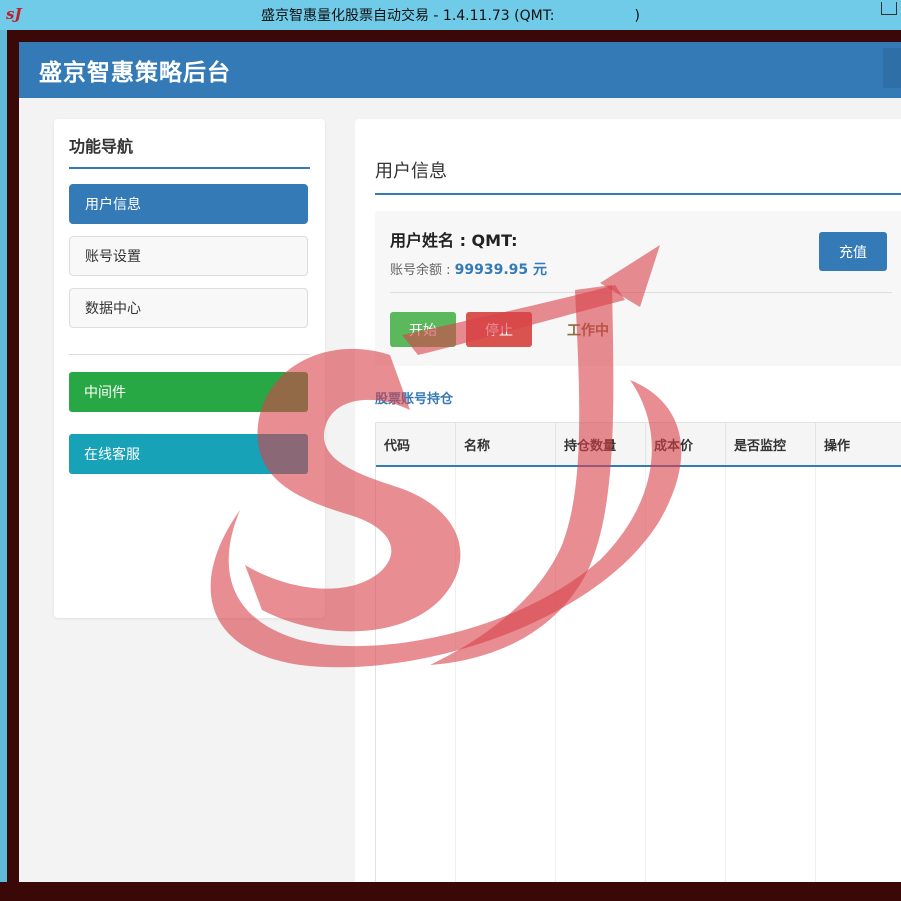 This screenshot has width=901, height=901. Describe the element at coordinates (188, 256) in the screenshot. I see `sidebar-item-account-settings: 账号设置` at that location.